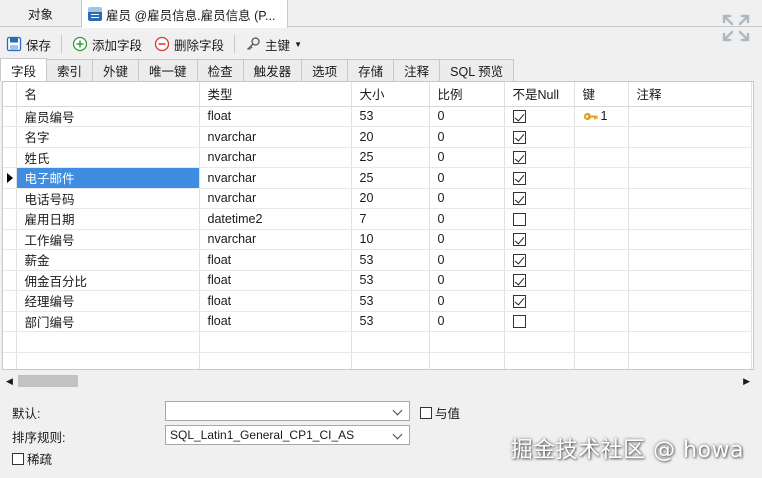 This screenshot has width=762, height=478. What do you see at coordinates (189, 44) in the screenshot?
I see `delete-field-button: 删除字段` at bounding box center [189, 44].